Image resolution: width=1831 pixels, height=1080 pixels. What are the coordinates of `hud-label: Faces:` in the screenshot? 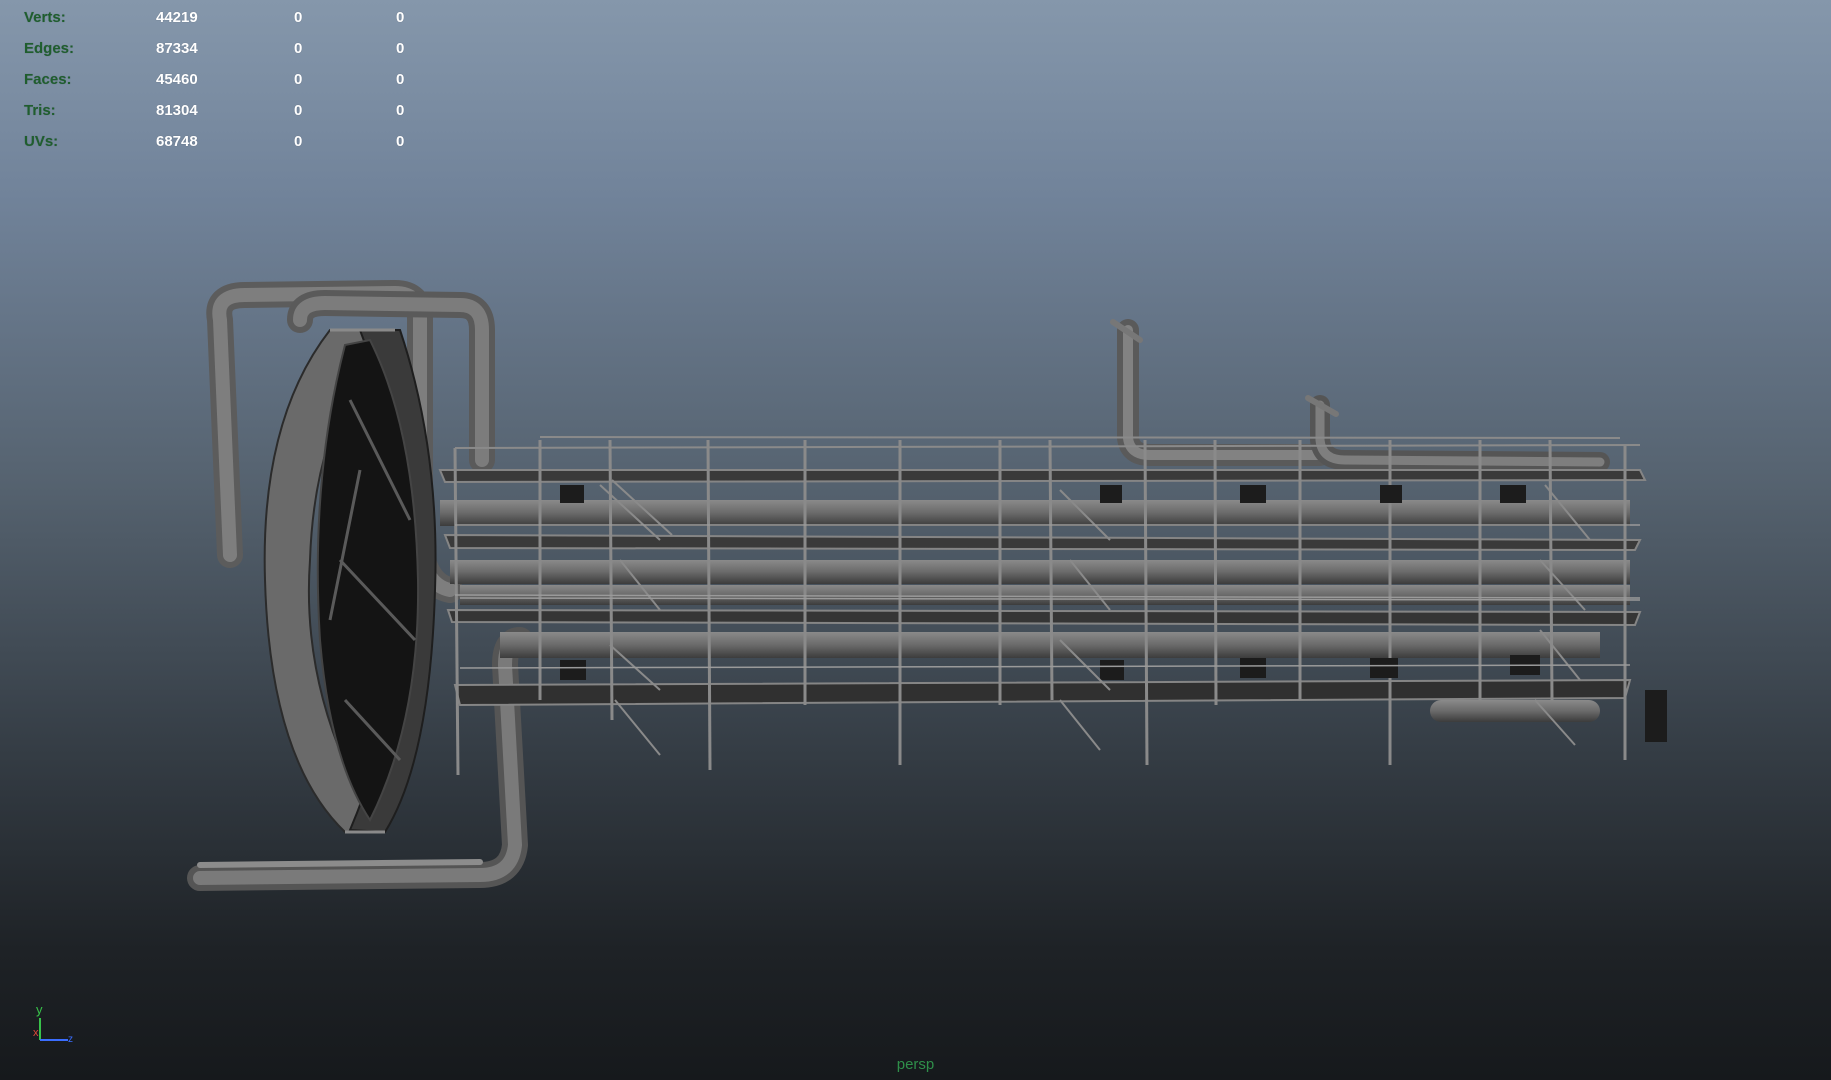 It's located at (48, 79).